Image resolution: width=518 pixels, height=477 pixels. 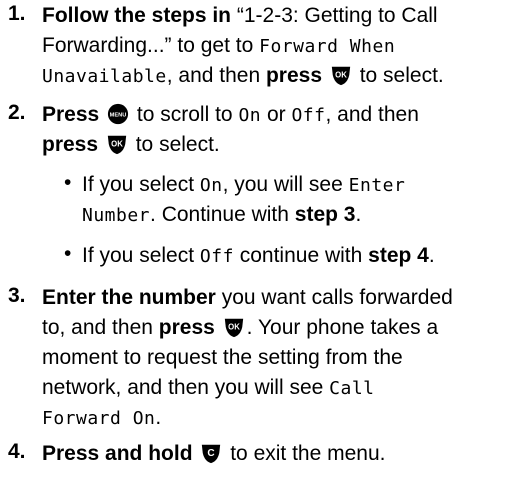 I want to click on display-text: Call, so click(x=352, y=388).